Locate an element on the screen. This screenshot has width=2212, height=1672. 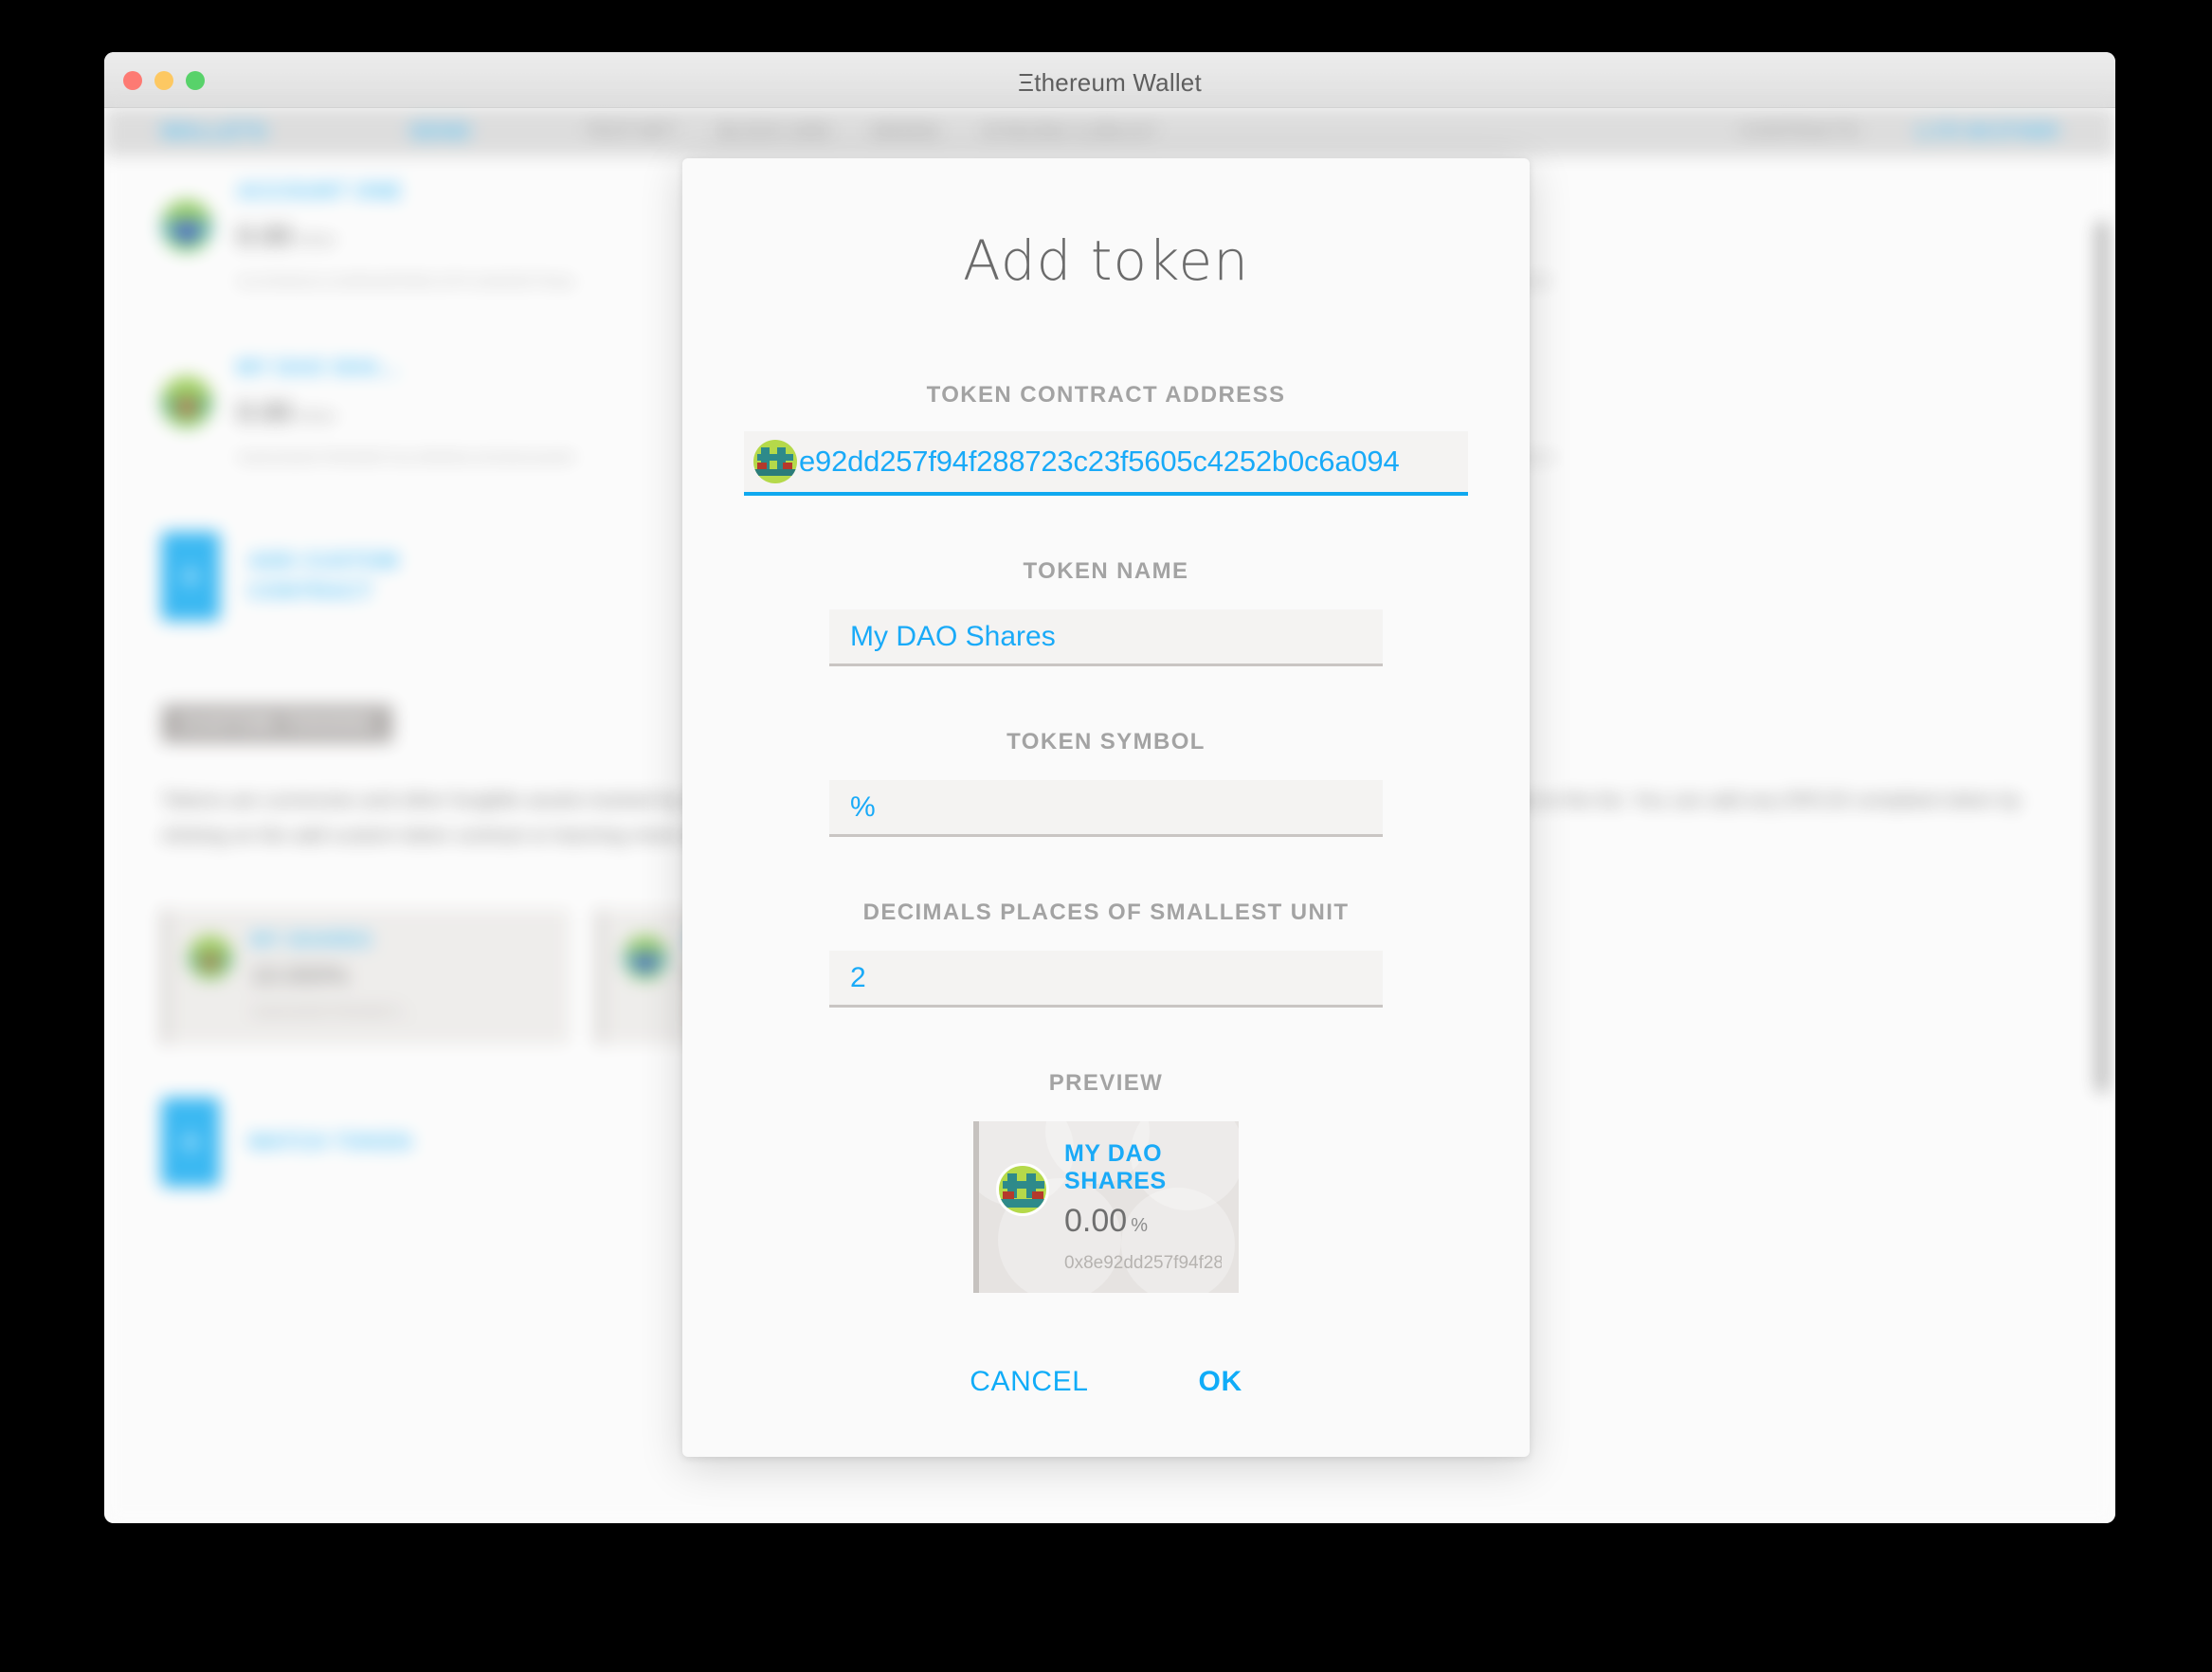
decimals-label: DECIMALS PLACES OF SMALLEST UNIT is located at coordinates (1106, 912).